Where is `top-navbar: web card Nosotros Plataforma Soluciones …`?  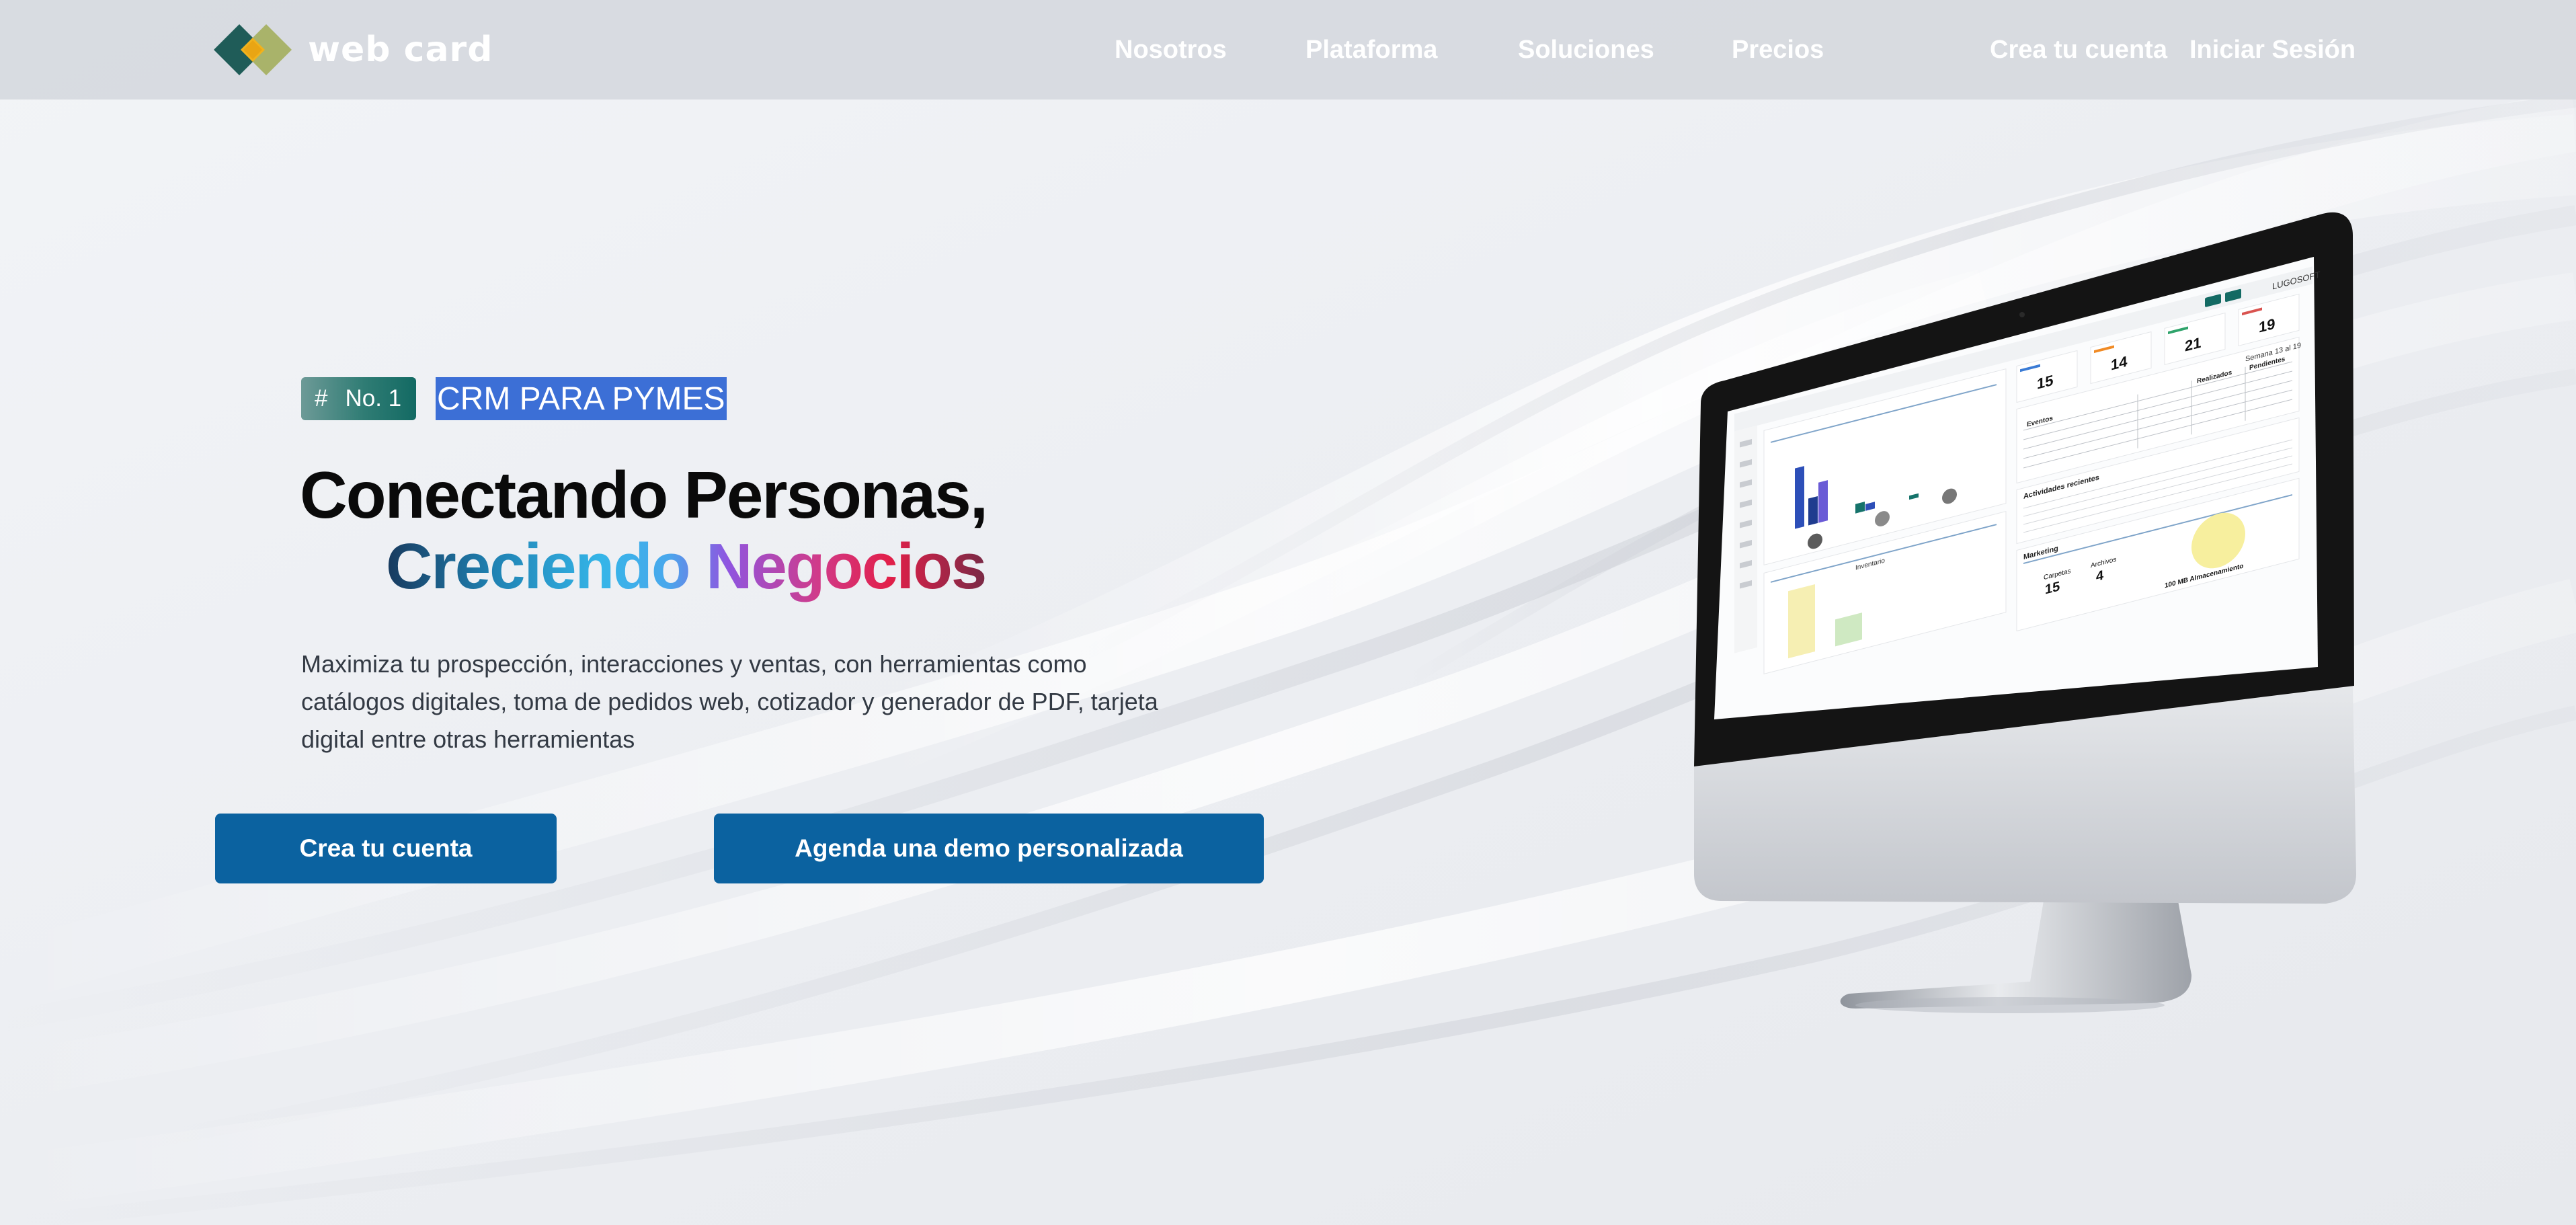
top-navbar: web card Nosotros Plataforma Soluciones … is located at coordinates (1288, 50).